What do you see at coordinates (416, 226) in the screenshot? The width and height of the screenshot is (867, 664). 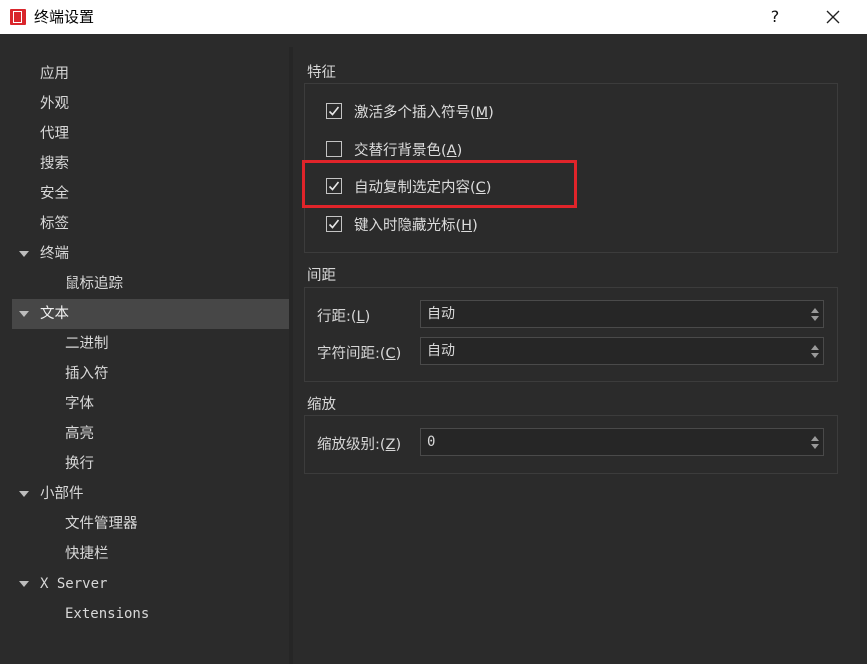 I see `hide-cursor-label: 键入时隐藏光标(H)` at bounding box center [416, 226].